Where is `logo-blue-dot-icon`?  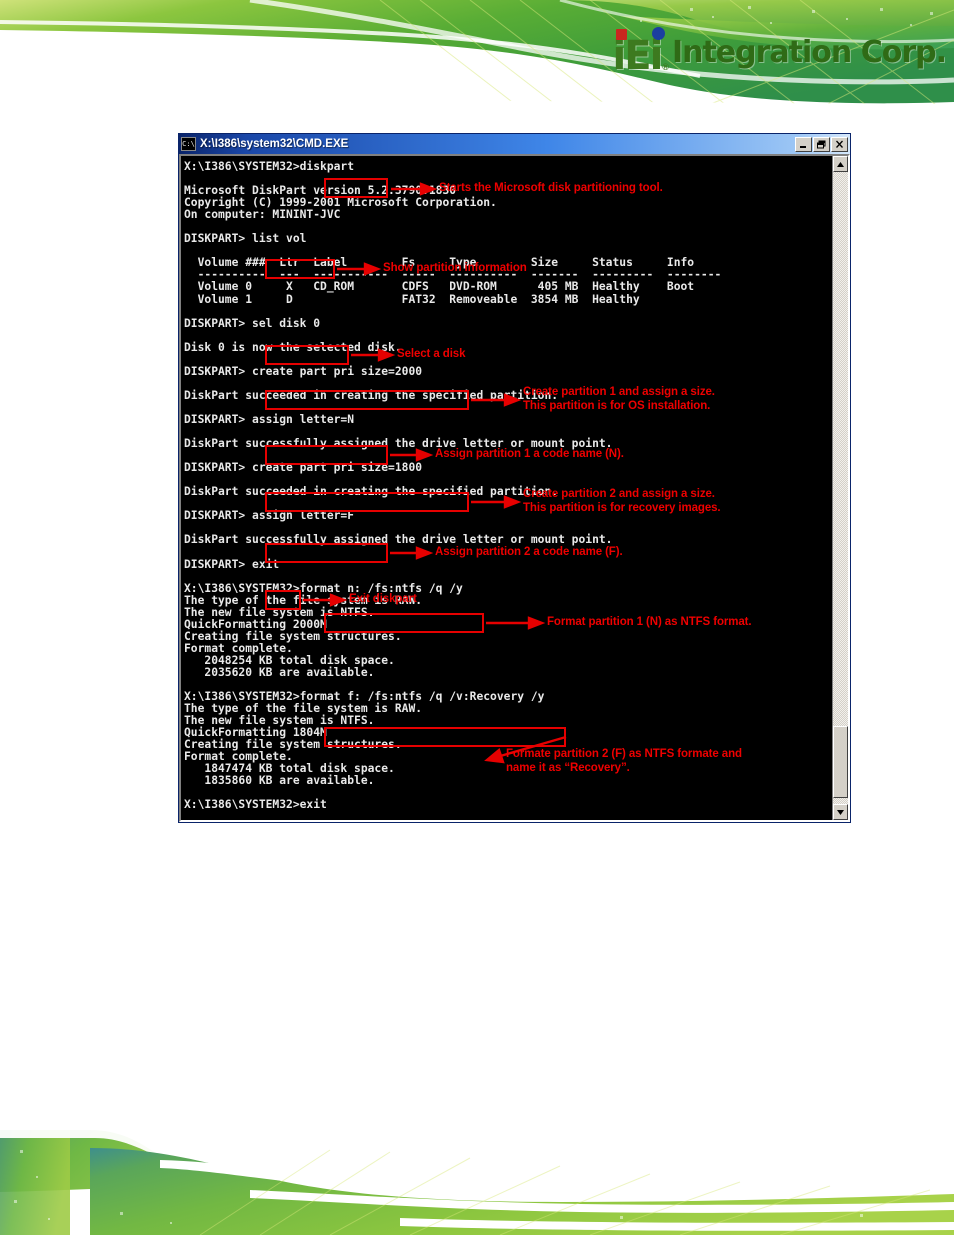 logo-blue-dot-icon is located at coordinates (658, 33).